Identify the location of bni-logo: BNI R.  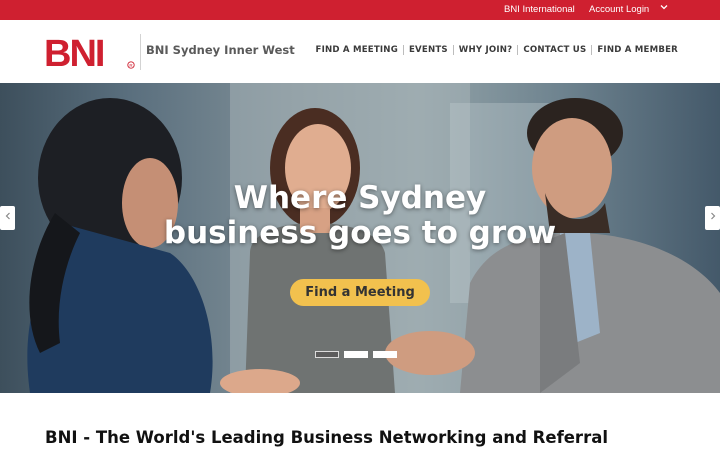
(90, 54).